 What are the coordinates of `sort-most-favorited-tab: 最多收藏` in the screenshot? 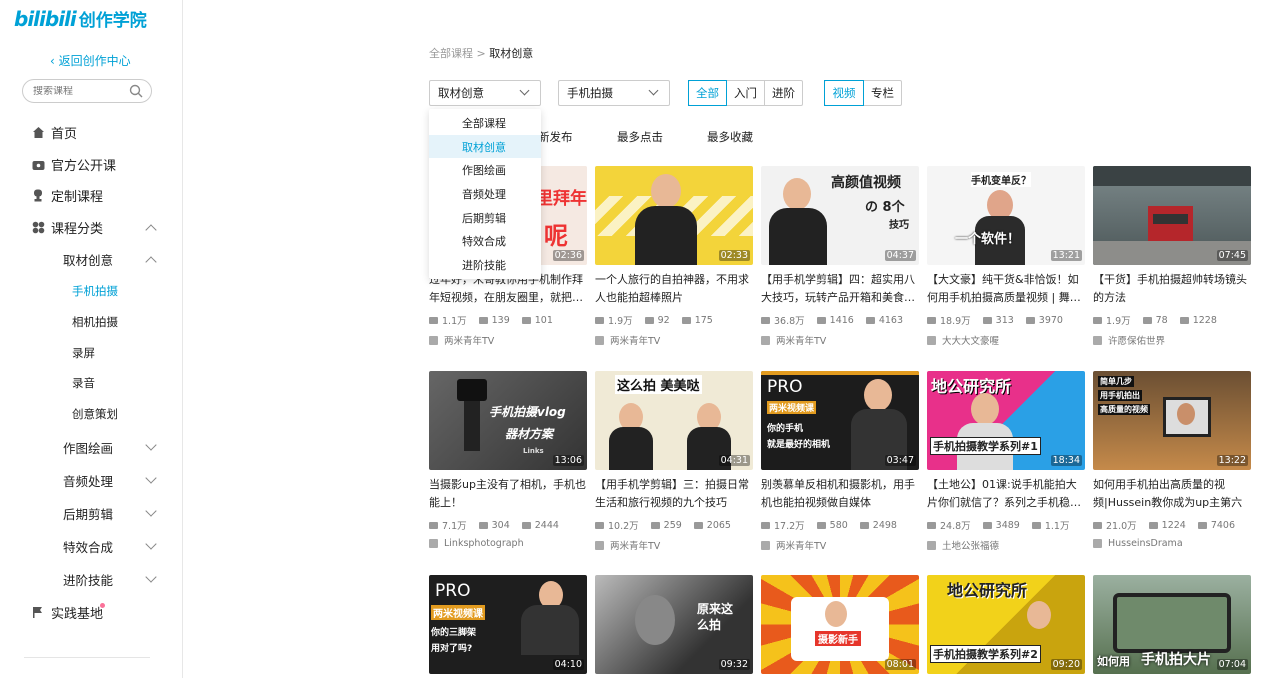 It's located at (730, 137).